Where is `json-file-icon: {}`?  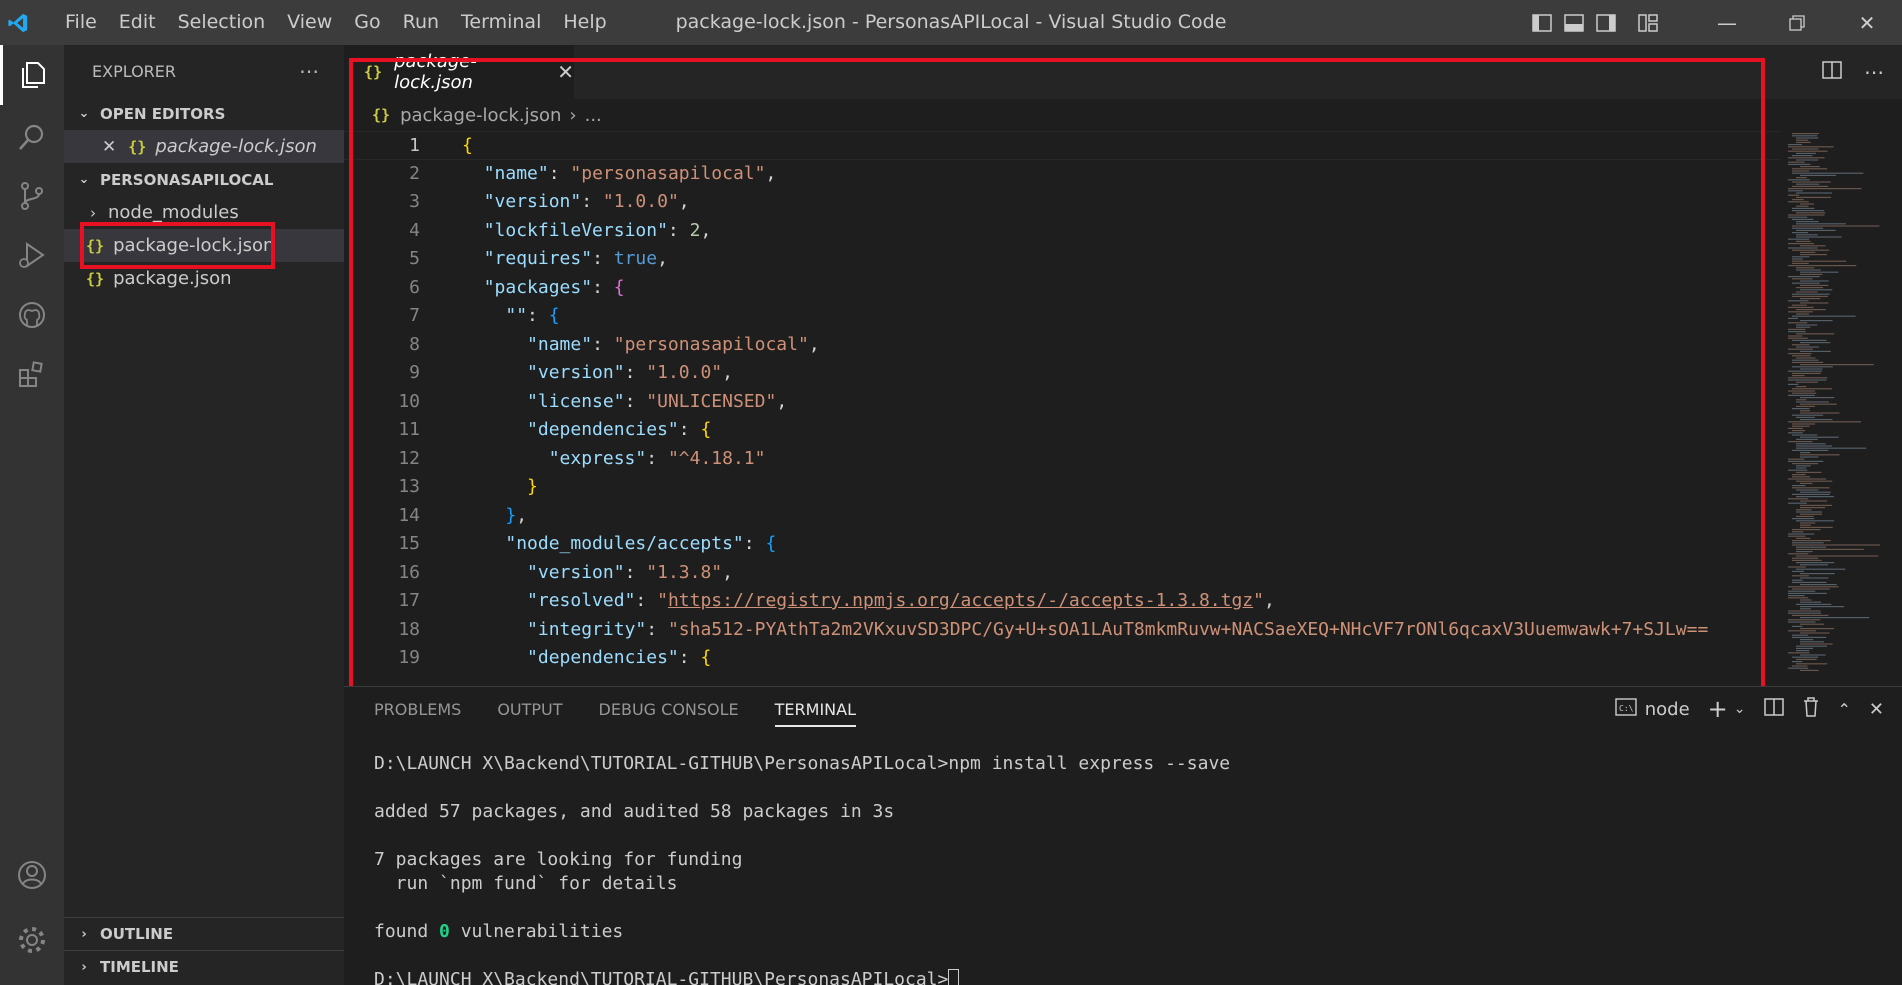 json-file-icon: {} is located at coordinates (137, 146).